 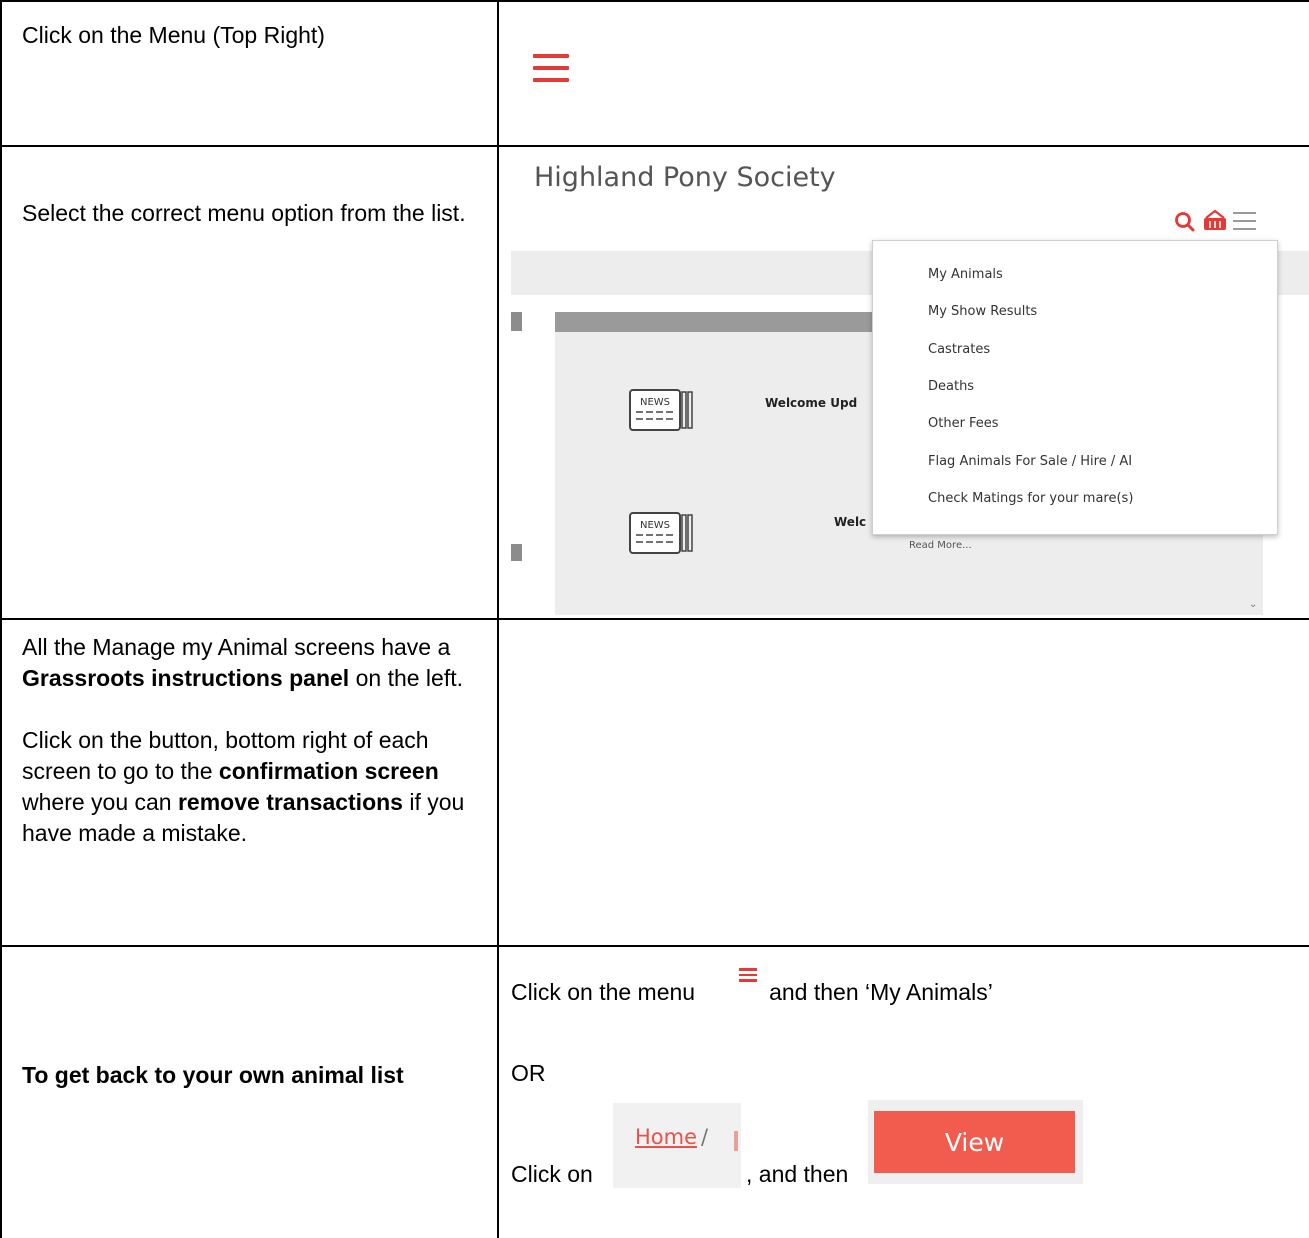 I want to click on header-icons, so click(x=1215, y=220).